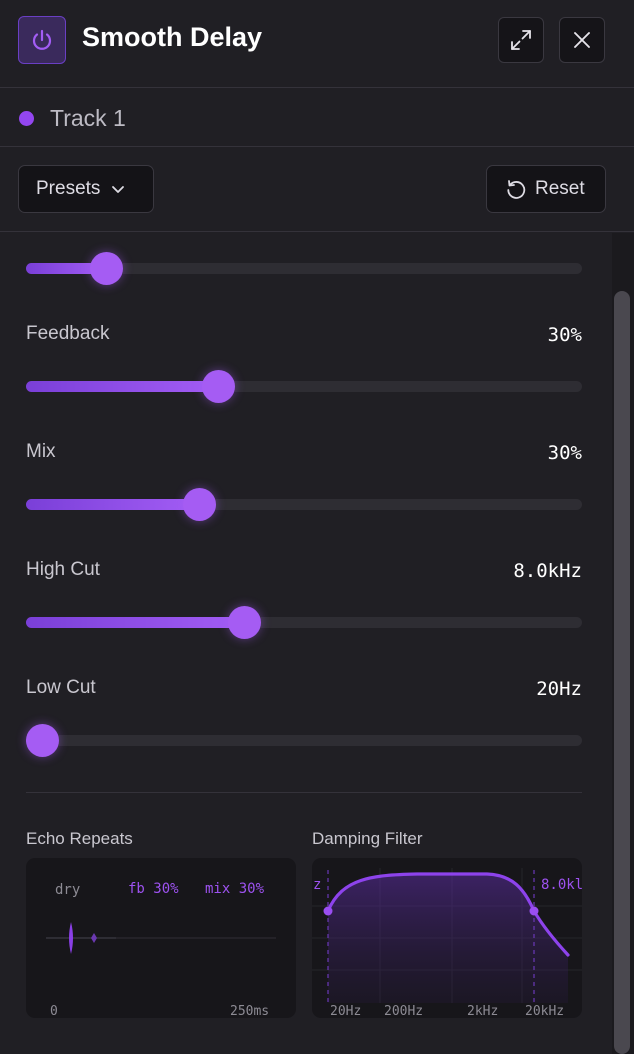  Describe the element at coordinates (367, 838) in the screenshot. I see `damping-filter-title: Damping Filter` at that location.